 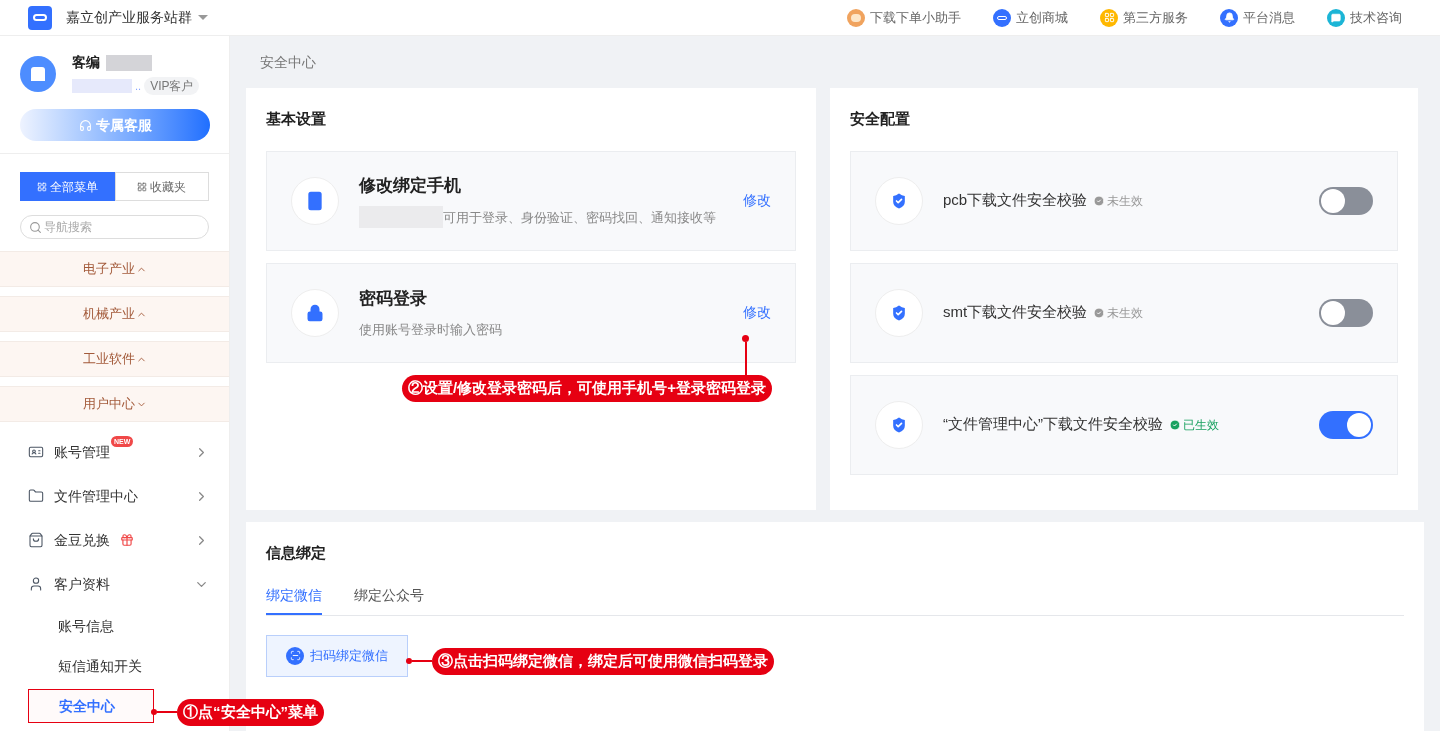 What do you see at coordinates (1194, 424) in the screenshot?
I see `status-tag: 已生效` at bounding box center [1194, 424].